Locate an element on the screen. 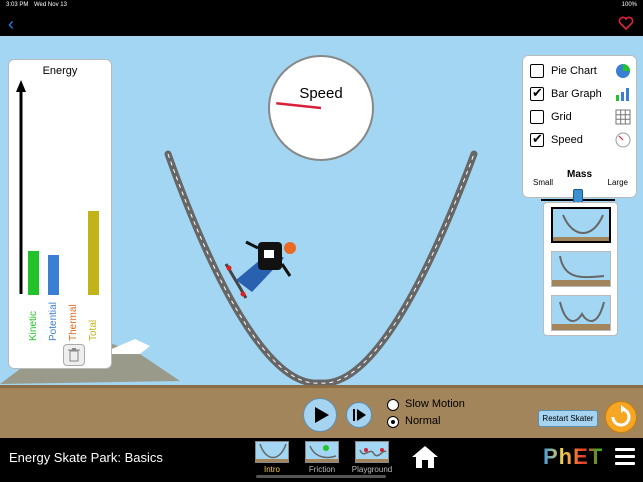 The width and height of the screenshot is (643, 482). trash-icon is located at coordinates (74, 355).